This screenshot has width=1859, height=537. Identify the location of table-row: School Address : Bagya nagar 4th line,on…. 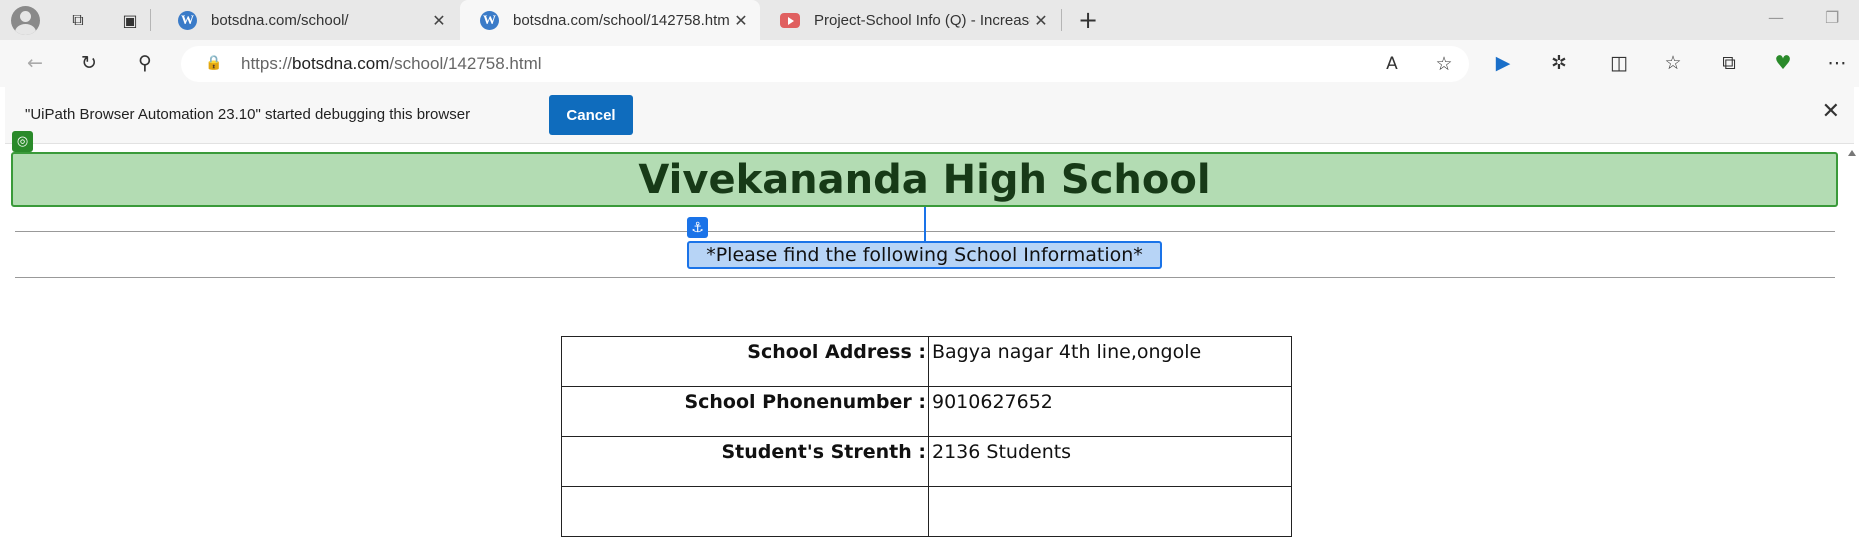
(926, 361).